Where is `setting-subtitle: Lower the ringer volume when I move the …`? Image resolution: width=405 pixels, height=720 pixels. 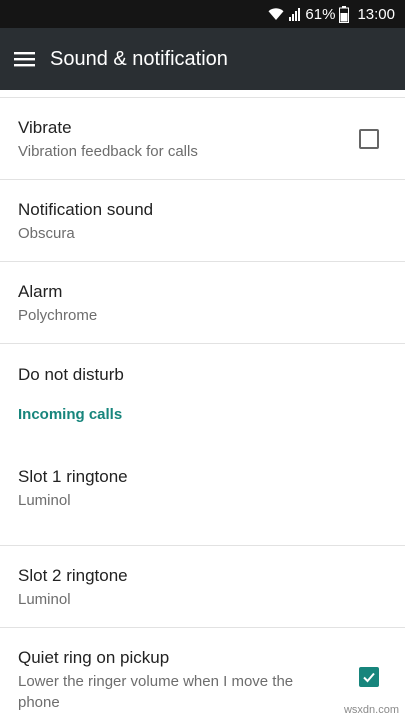 setting-subtitle: Lower the ringer volume when I move the … is located at coordinates (156, 692).